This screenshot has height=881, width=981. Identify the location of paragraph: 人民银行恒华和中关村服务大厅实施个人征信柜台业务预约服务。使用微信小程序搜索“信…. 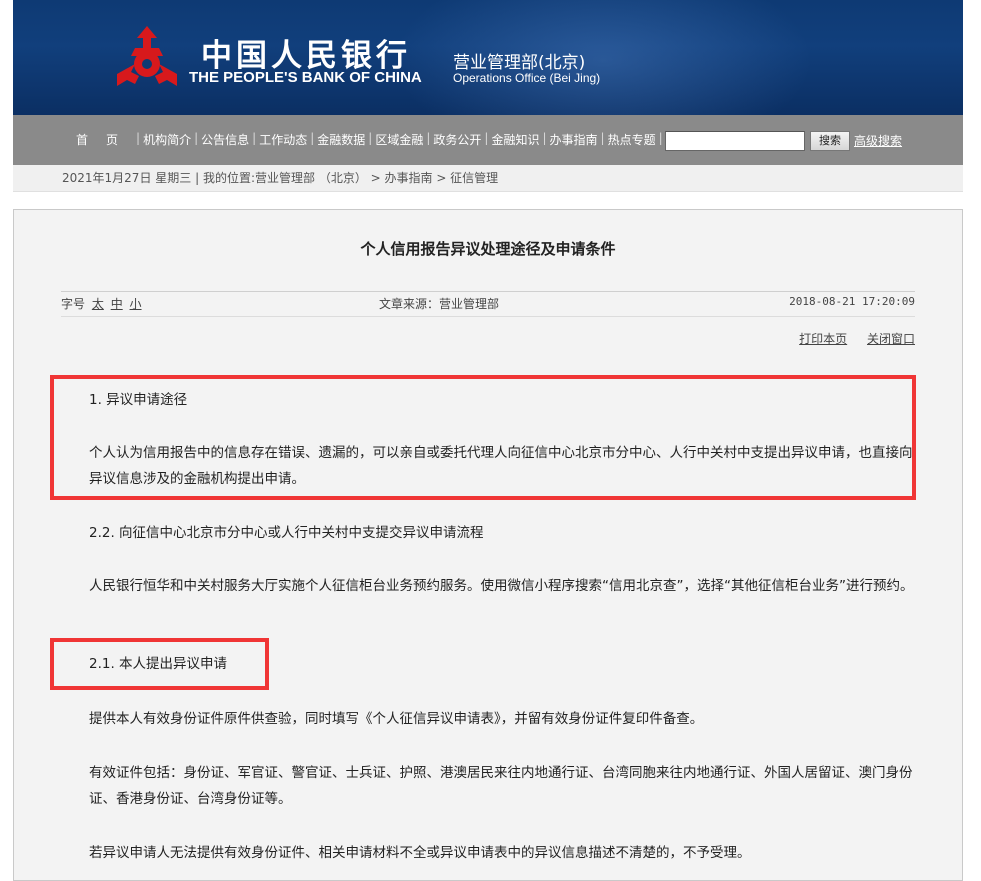
(501, 586).